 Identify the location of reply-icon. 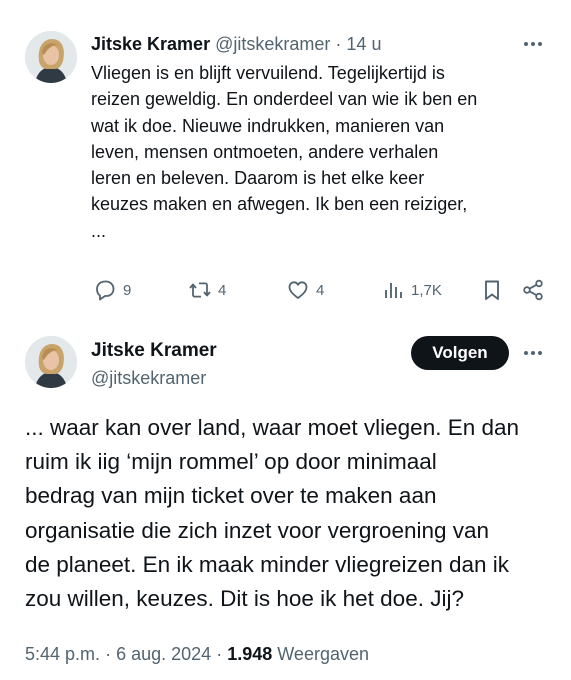
(105, 290).